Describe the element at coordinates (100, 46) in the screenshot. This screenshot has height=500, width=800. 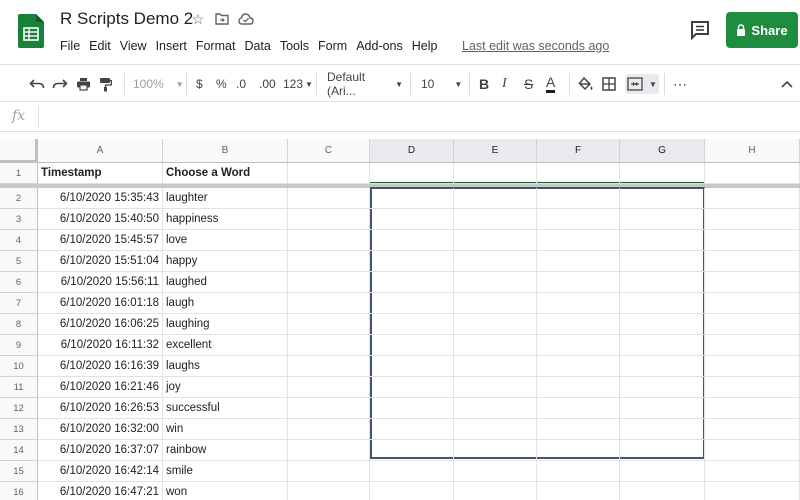
I see `menu-edit: Edit` at that location.